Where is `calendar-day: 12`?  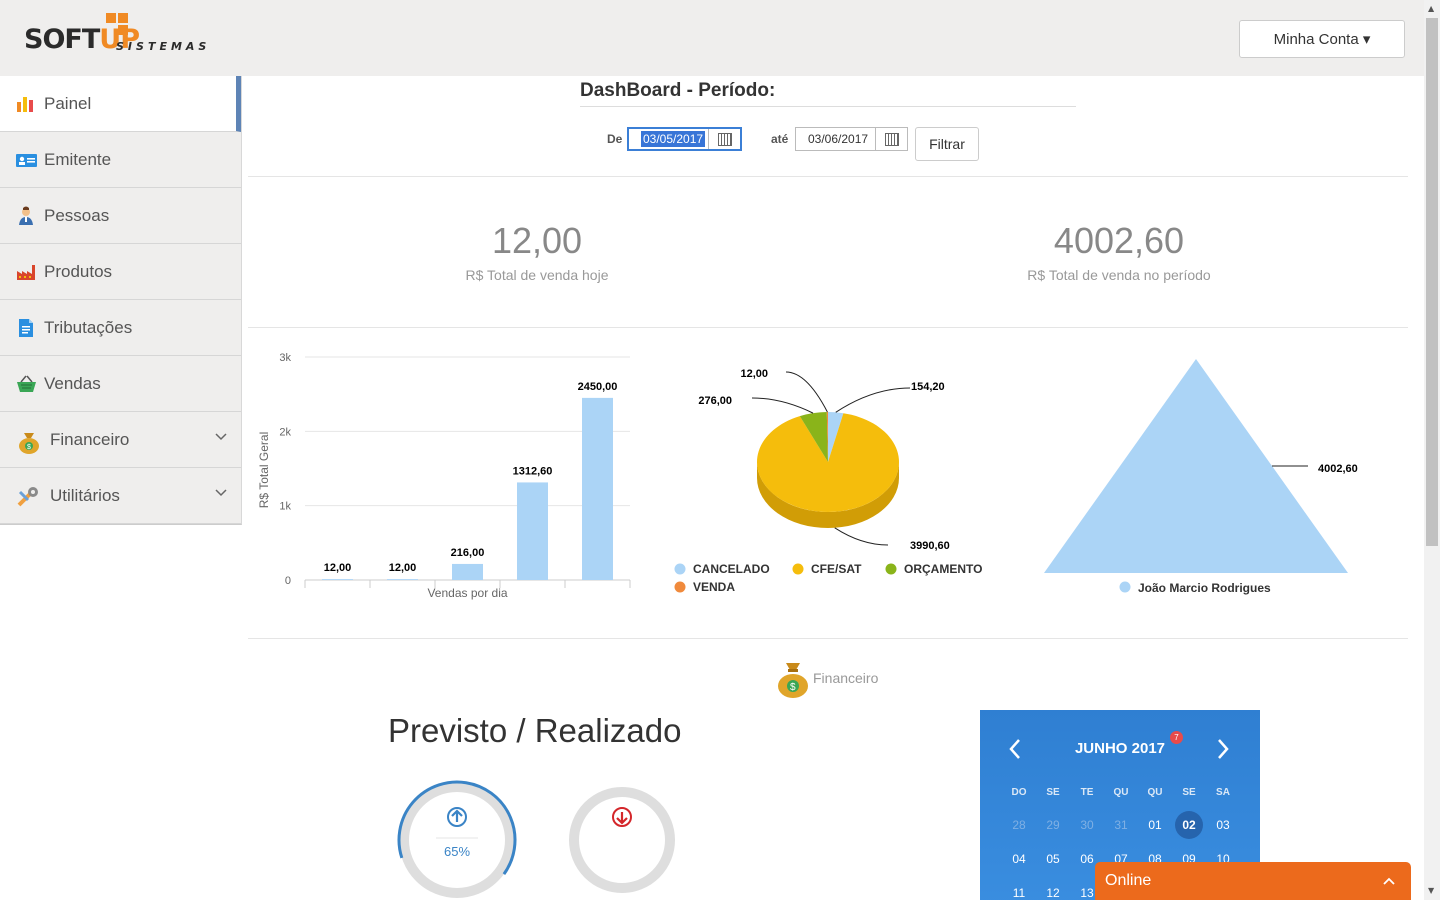 calendar-day: 12 is located at coordinates (1053, 888).